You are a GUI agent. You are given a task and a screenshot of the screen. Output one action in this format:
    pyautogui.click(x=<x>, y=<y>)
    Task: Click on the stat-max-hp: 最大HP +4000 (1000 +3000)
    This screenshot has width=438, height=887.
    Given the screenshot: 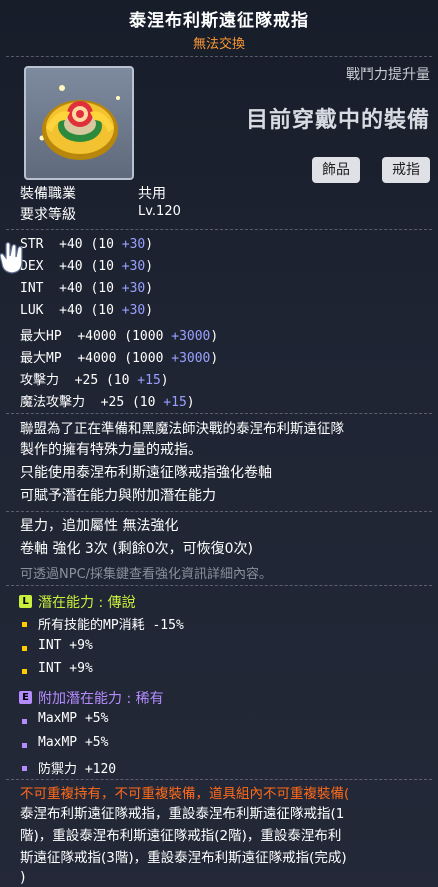 What is the action you would take?
    pyautogui.click(x=119, y=336)
    